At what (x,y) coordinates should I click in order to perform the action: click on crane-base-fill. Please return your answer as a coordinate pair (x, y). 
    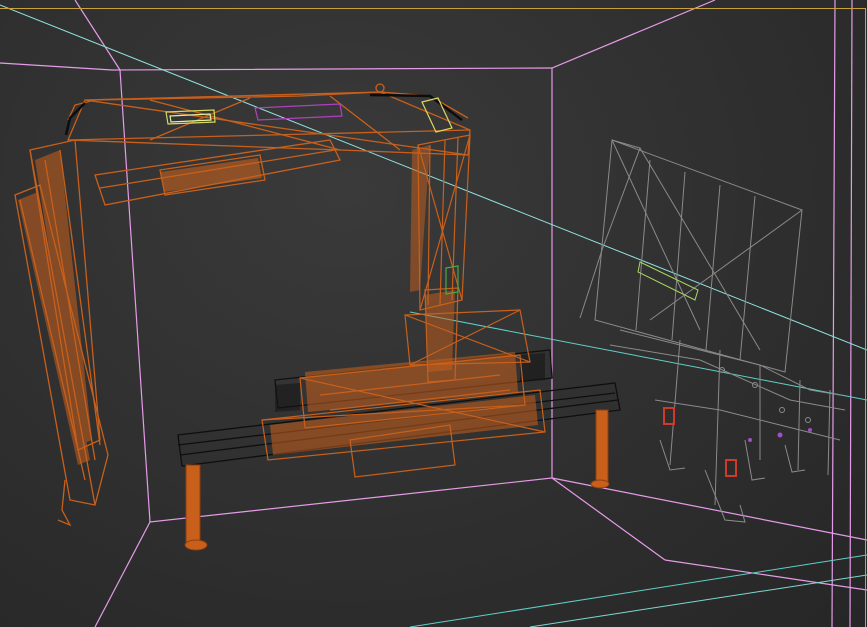
    Looking at the image, I should click on (404, 403).